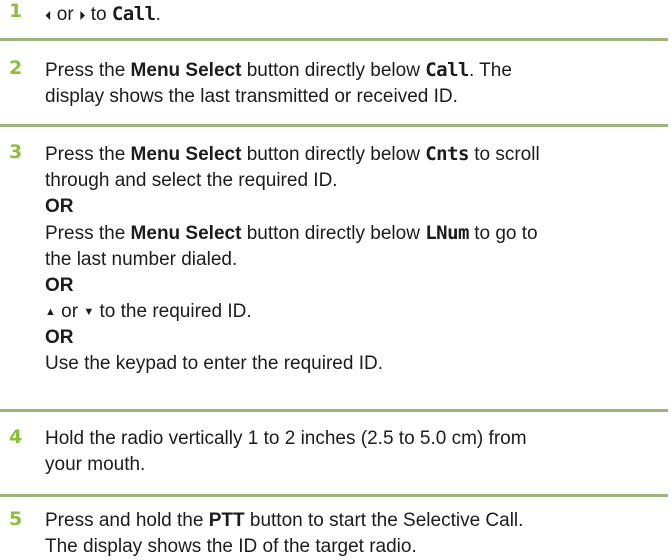 Image resolution: width=671 pixels, height=560 pixels. I want to click on ptt-label: PTT, so click(226, 520).